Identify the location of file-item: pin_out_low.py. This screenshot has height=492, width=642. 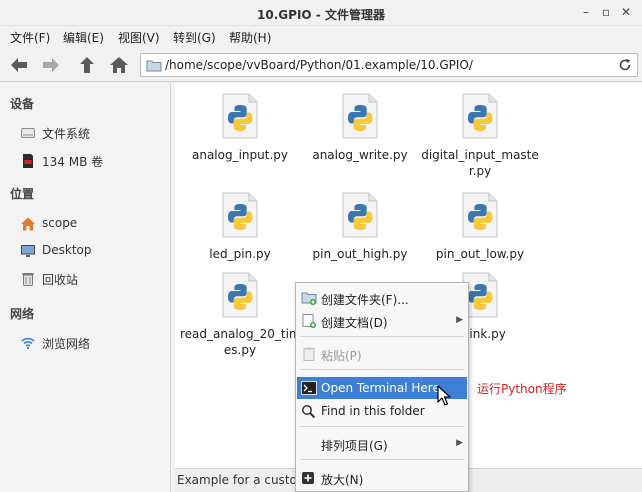
(480, 227).